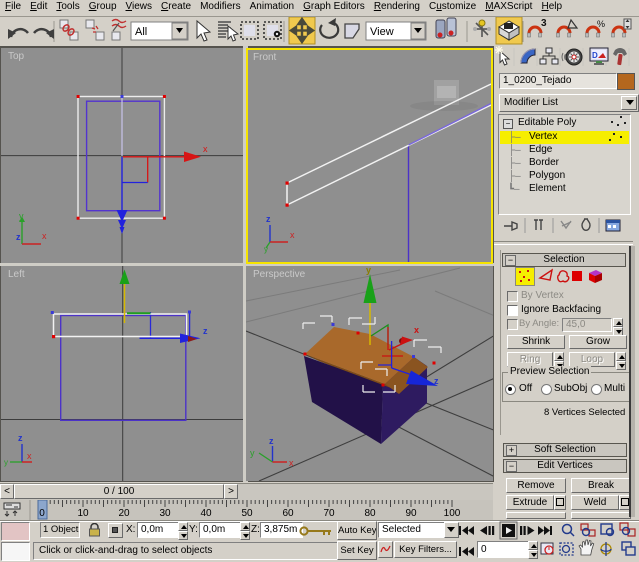  I want to click on svg-text: 100, so click(452, 513).